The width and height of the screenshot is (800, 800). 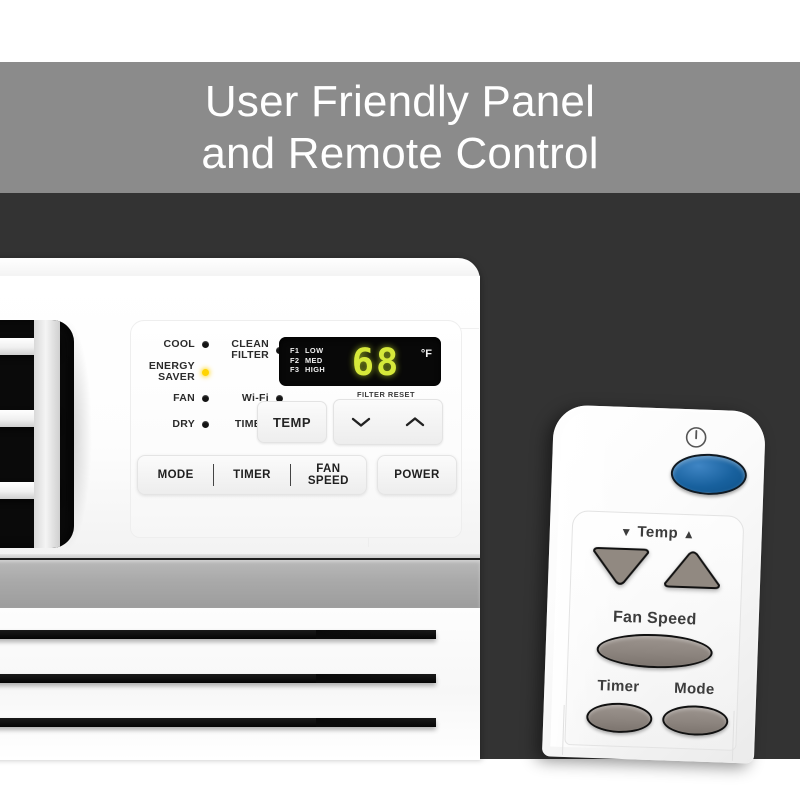 I want to click on remote-fan-speed-label: Fan Speed, so click(x=654, y=618).